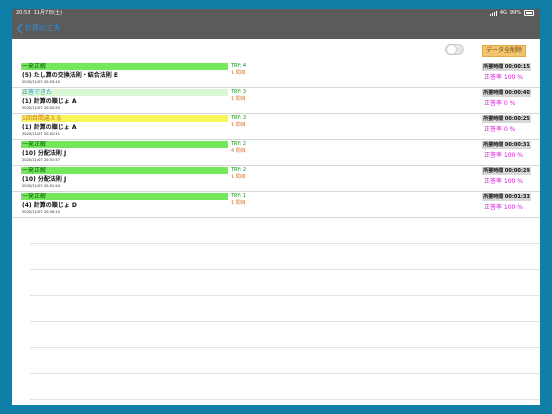 The height and width of the screenshot is (414, 552). I want to click on elapsed-time: 所要時間 00:00:15, so click(506, 67).